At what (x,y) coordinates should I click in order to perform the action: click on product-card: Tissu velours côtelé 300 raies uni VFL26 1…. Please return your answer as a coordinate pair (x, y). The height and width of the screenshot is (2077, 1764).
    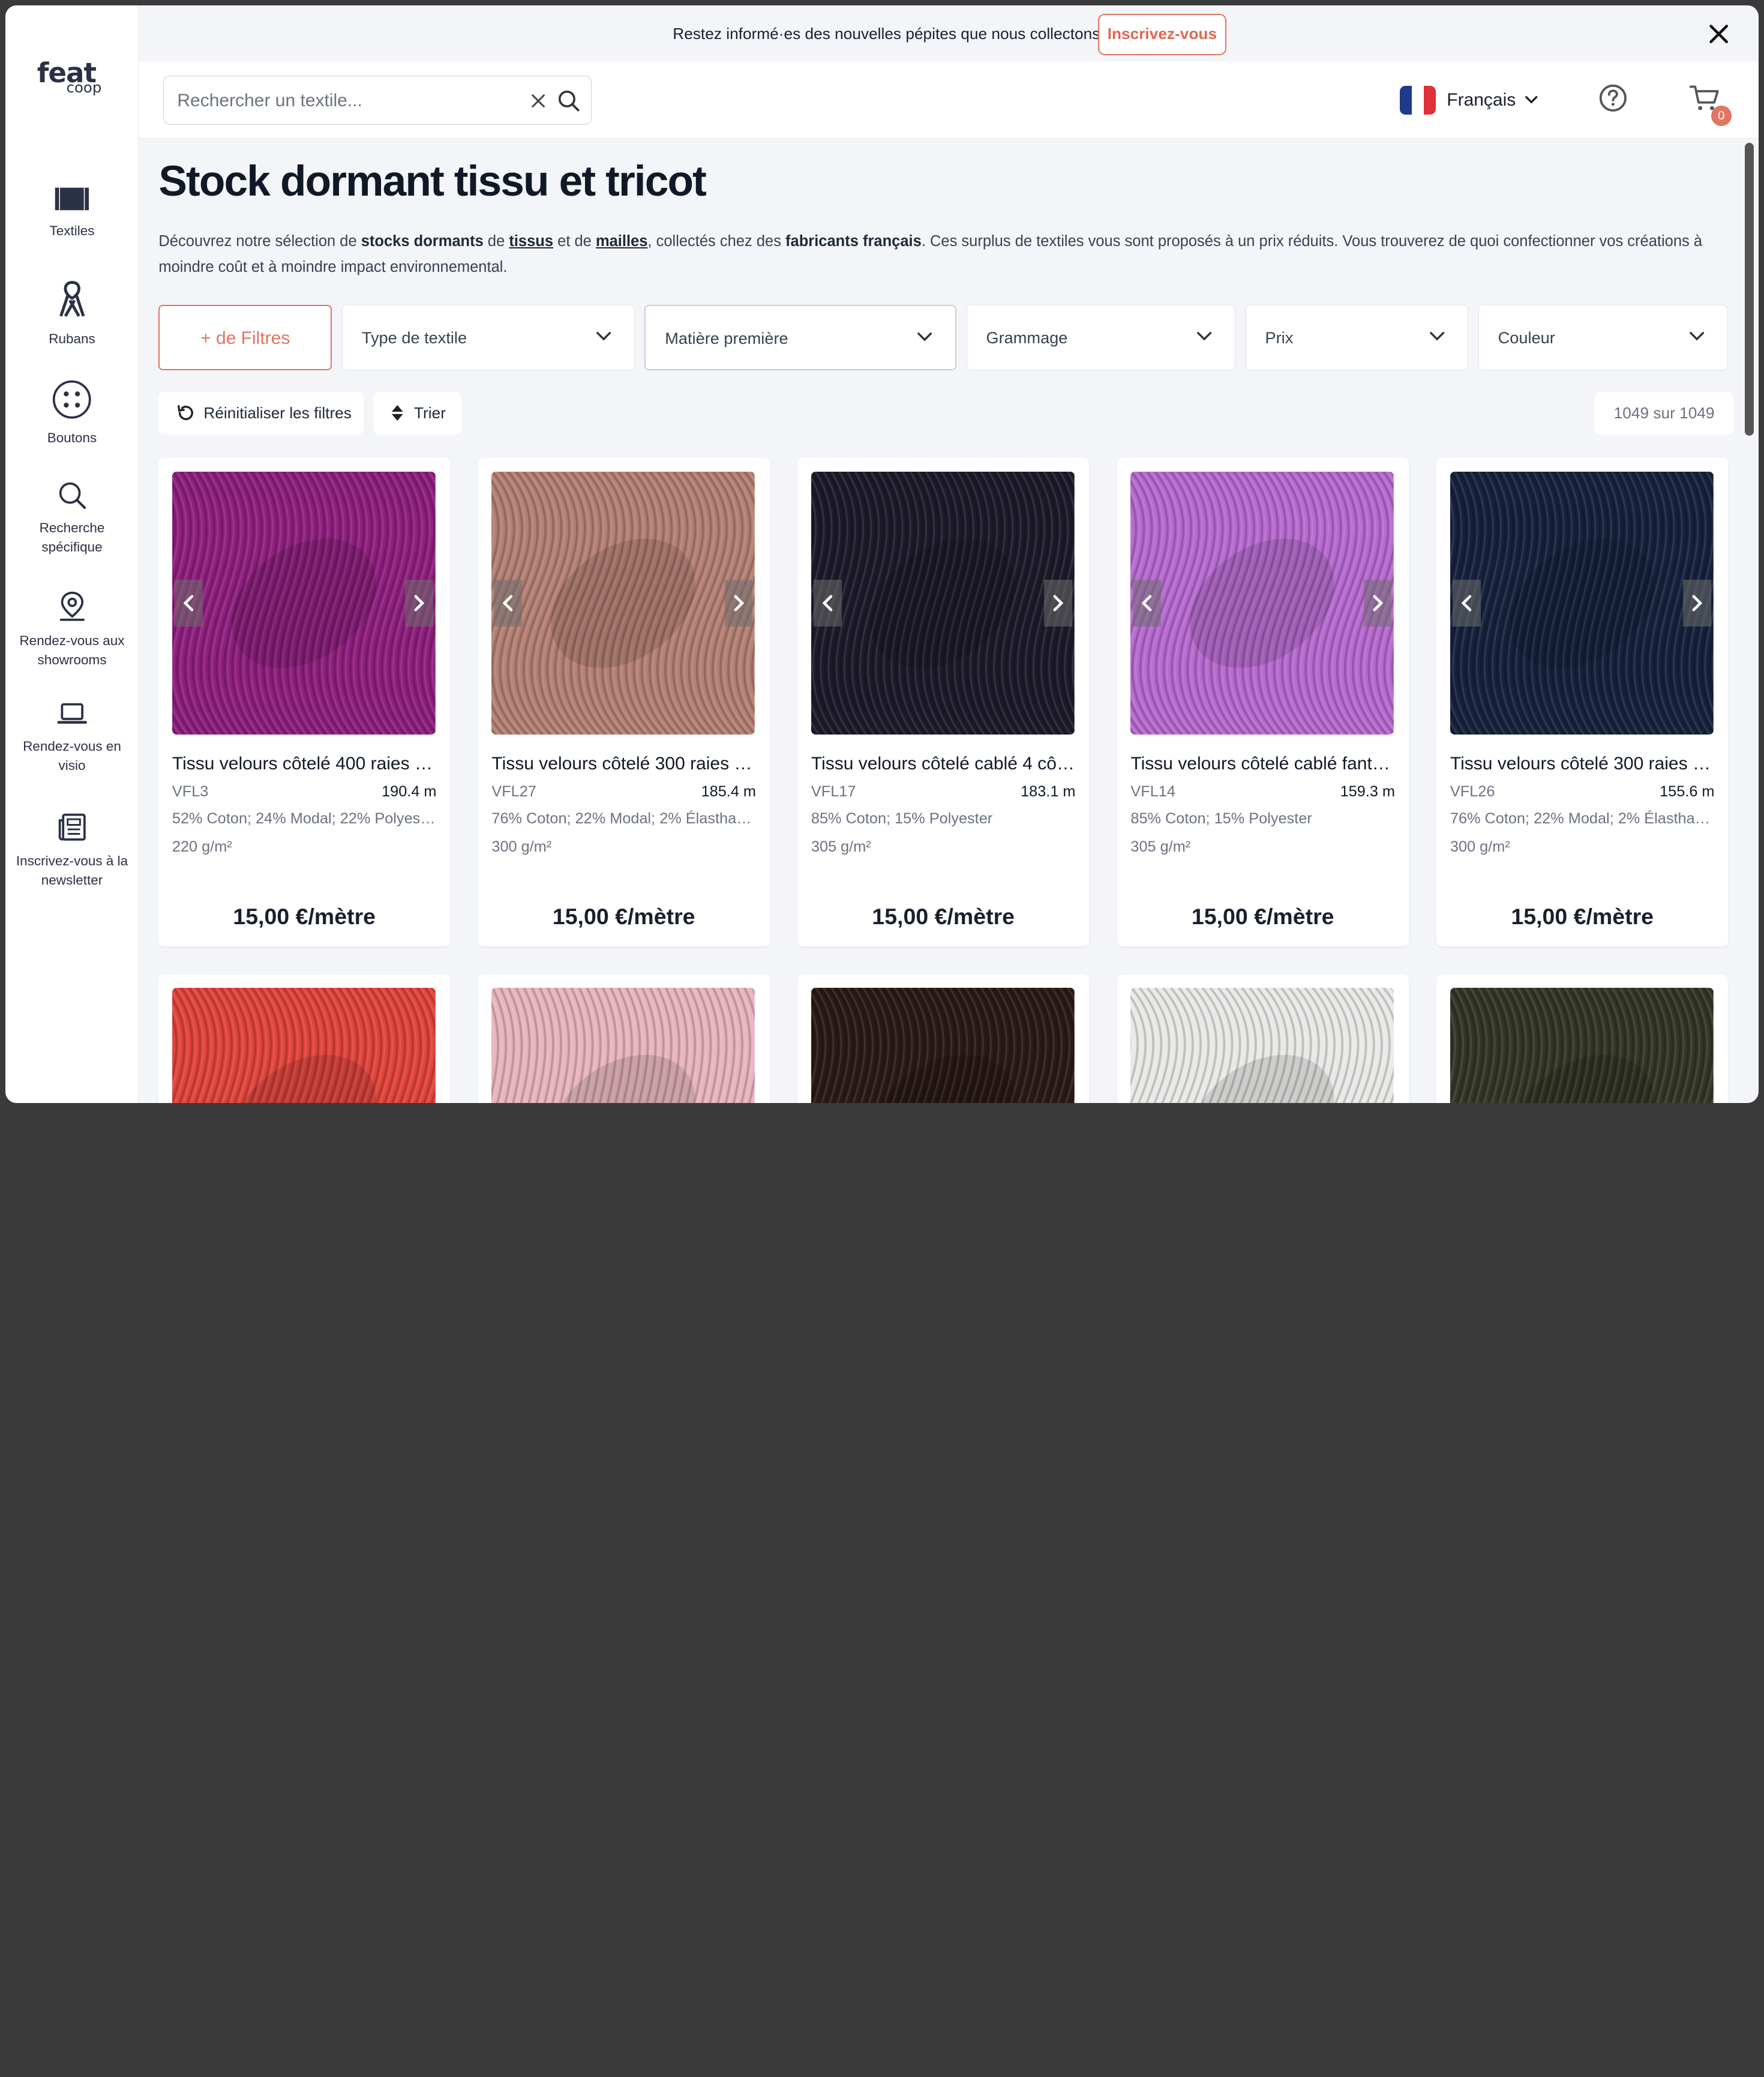
    Looking at the image, I should click on (1582, 702).